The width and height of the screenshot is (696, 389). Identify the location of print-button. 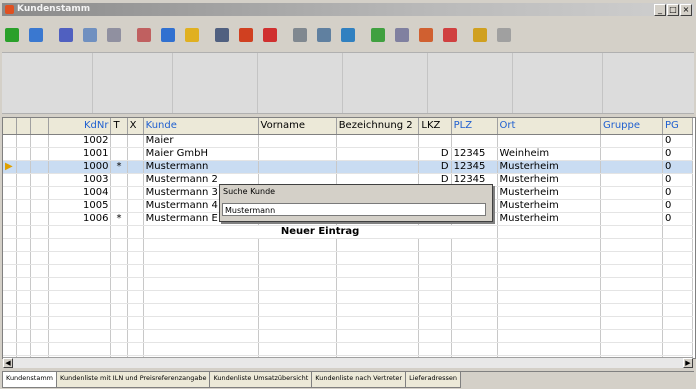
(300, 35).